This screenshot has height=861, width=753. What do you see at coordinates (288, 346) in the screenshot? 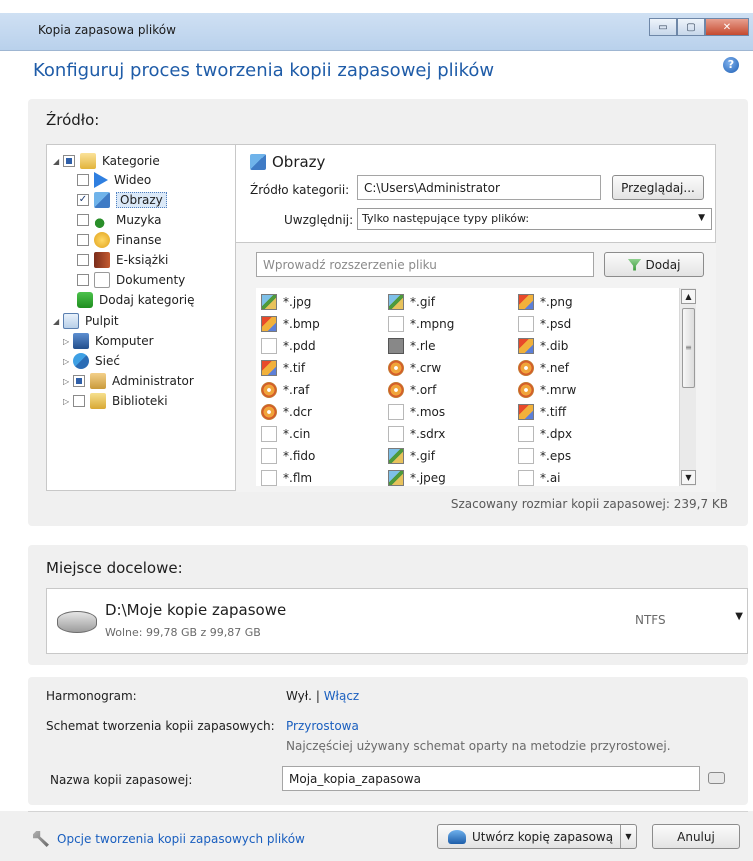
I see `list-item: *.pdd` at bounding box center [288, 346].